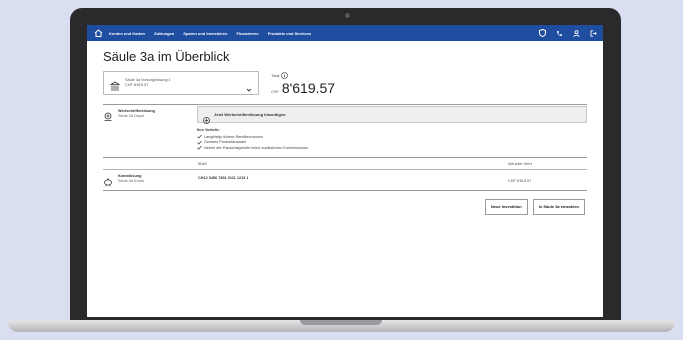 This screenshot has width=683, height=340. I want to click on nav-item-savings: Sparen und Investieren, so click(205, 33).